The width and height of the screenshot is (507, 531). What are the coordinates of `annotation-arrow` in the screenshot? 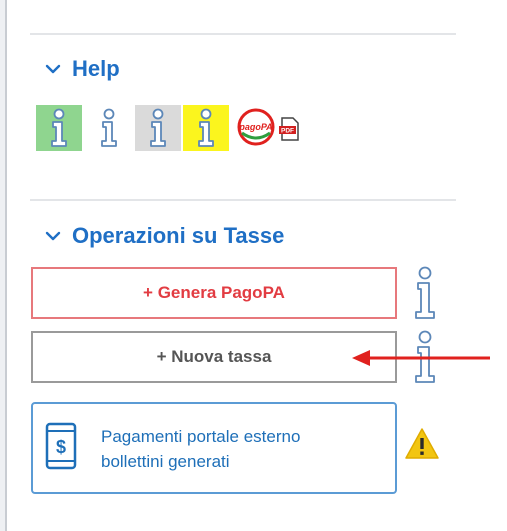 It's located at (421, 358).